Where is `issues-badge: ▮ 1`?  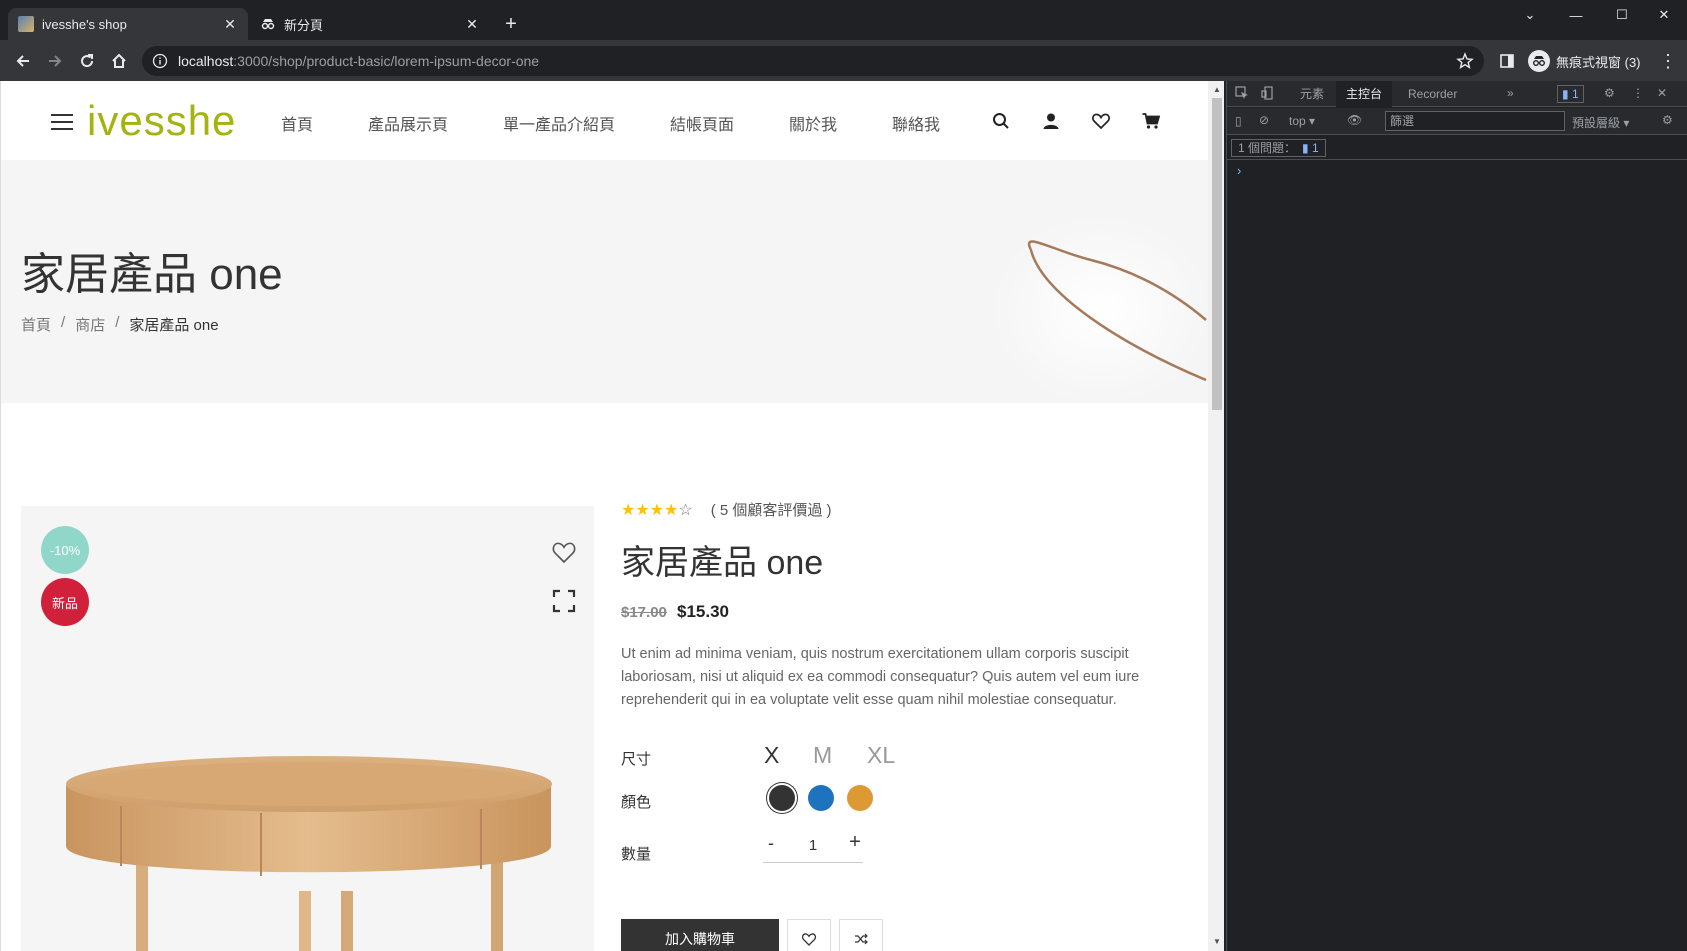
issues-badge: ▮ 1 is located at coordinates (1570, 94).